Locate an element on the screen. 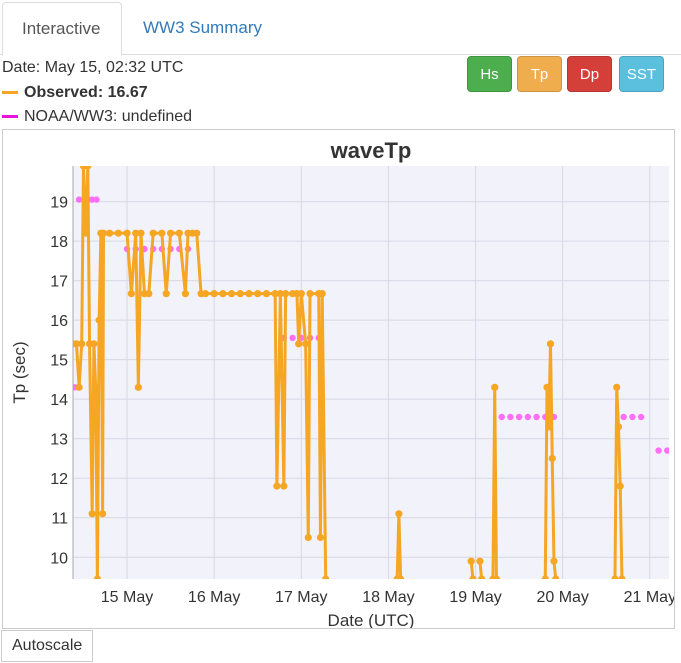 Image resolution: width=681 pixels, height=663 pixels. model-legend: NOAA/WW3: undefined is located at coordinates (97, 117).